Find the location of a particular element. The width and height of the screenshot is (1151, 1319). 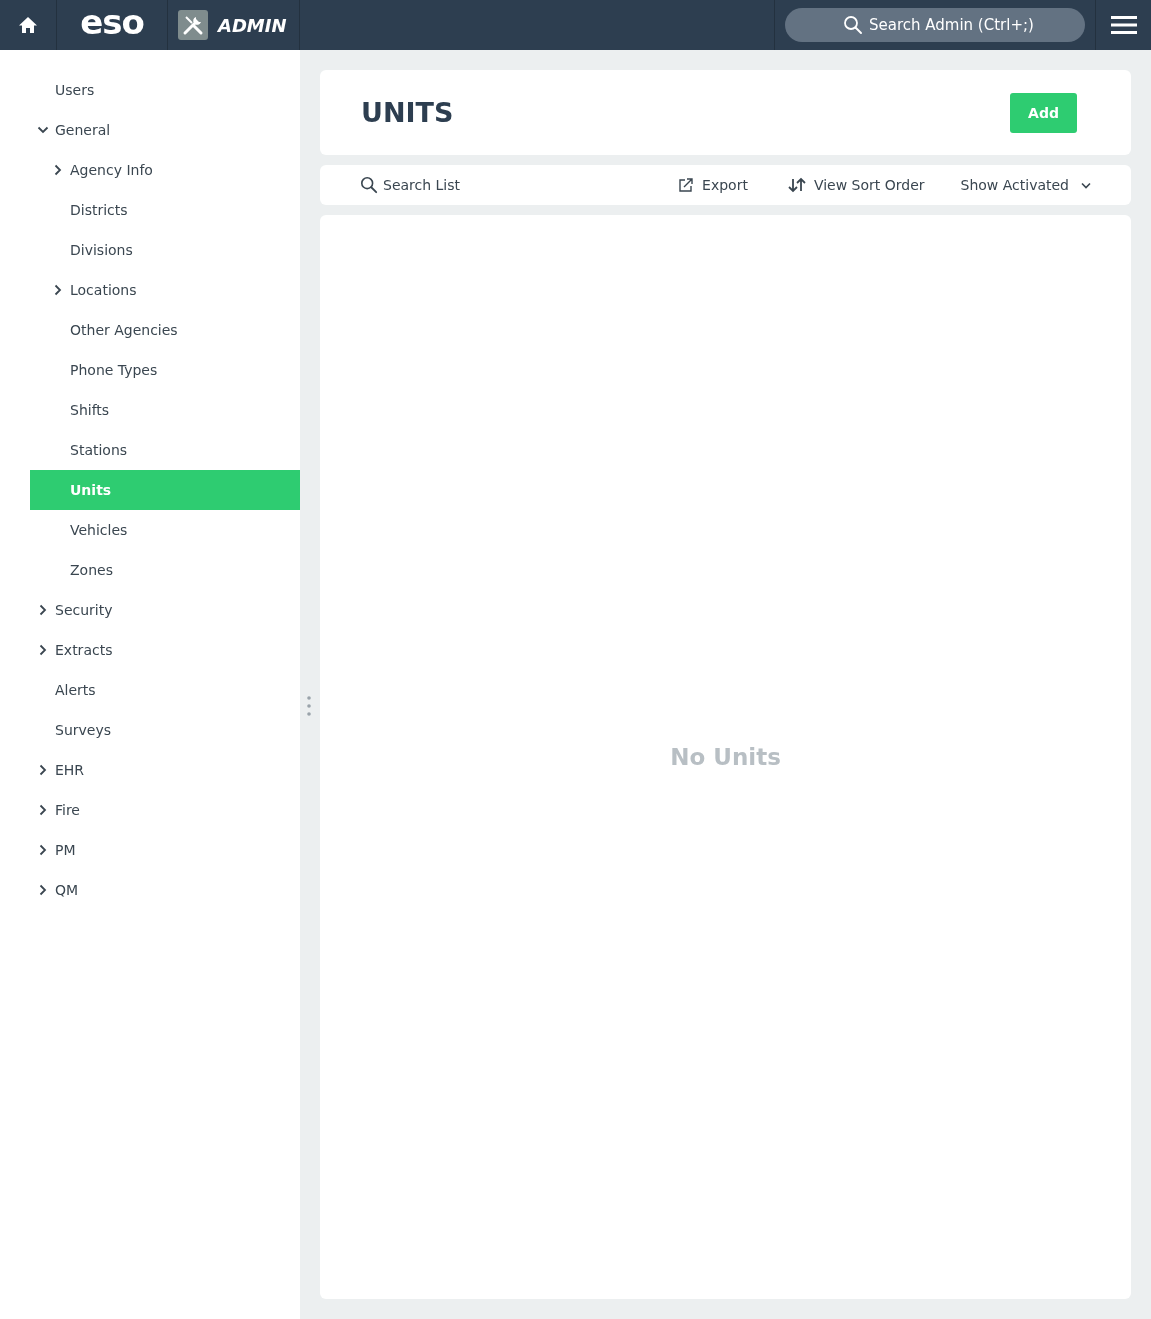

nav-item: Locations is located at coordinates (103, 290).